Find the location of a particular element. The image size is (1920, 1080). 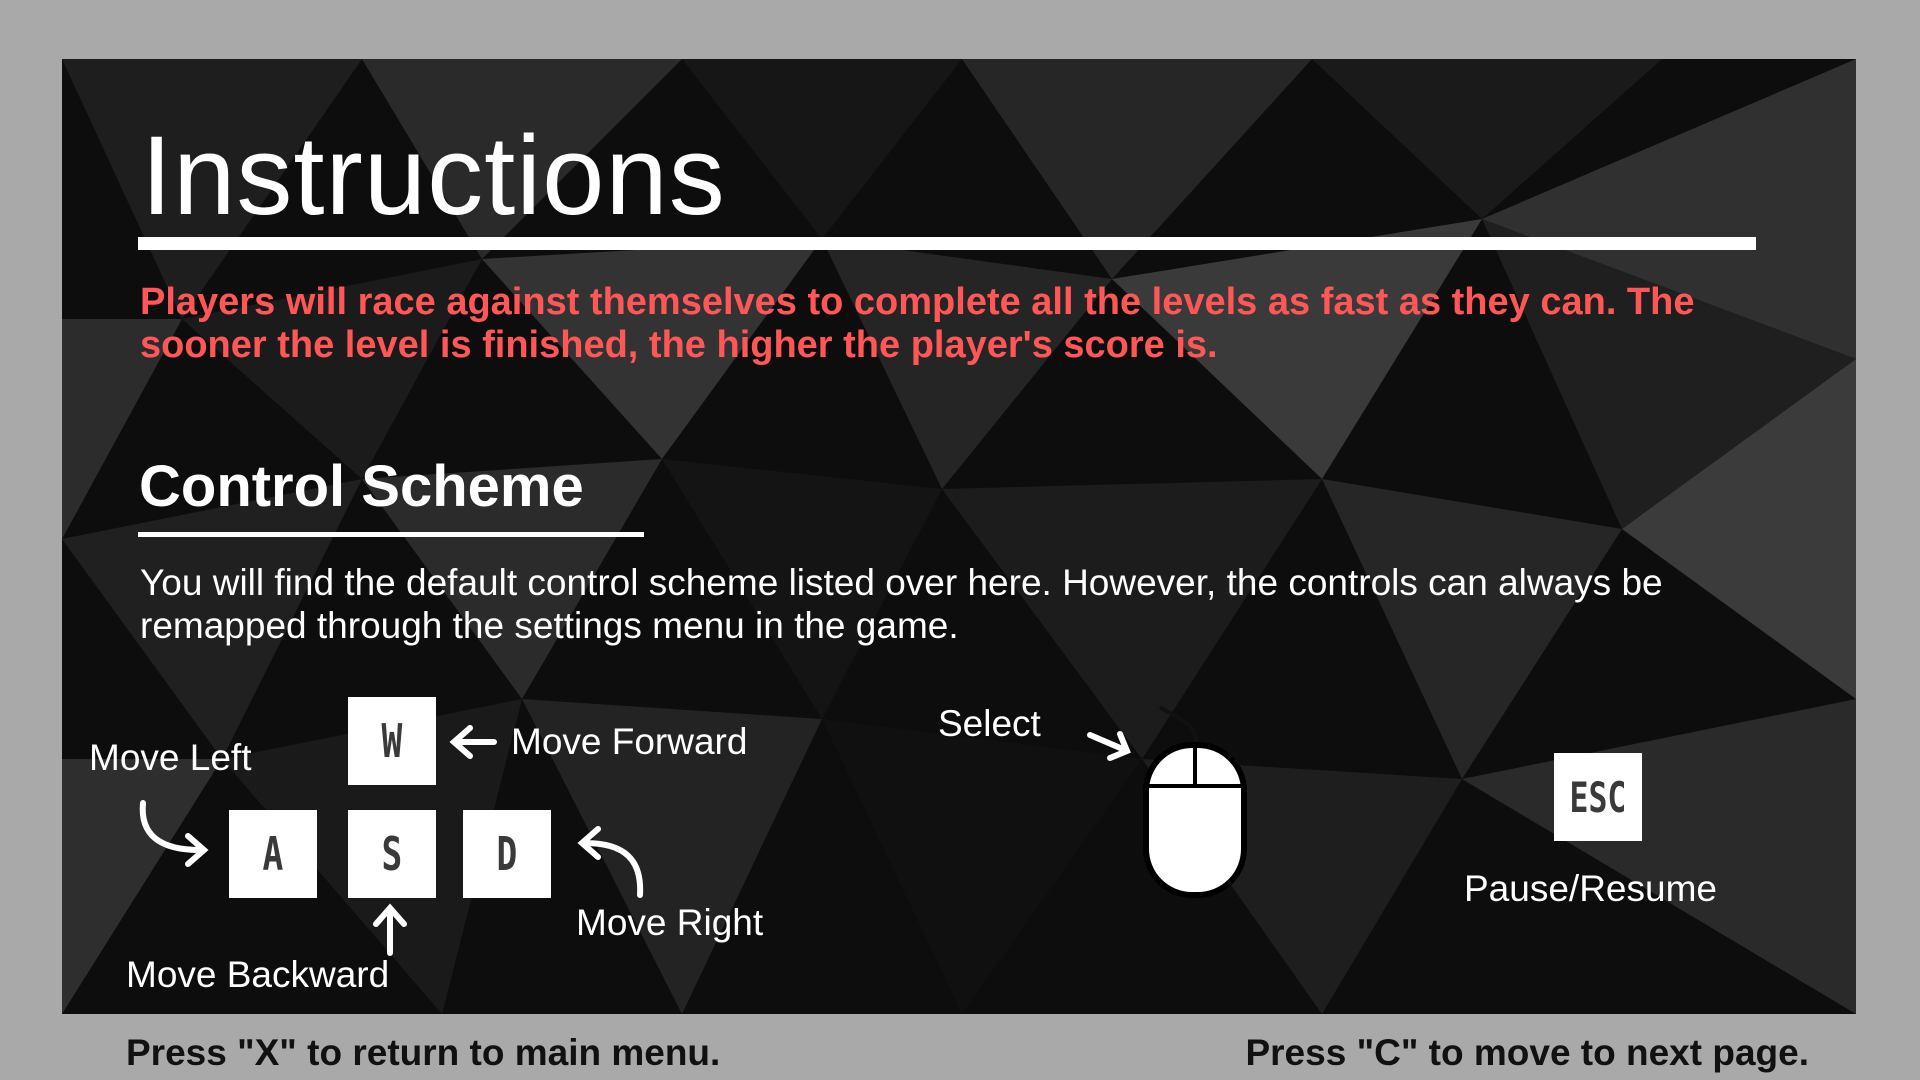

arrow-left-icon is located at coordinates (473, 742).